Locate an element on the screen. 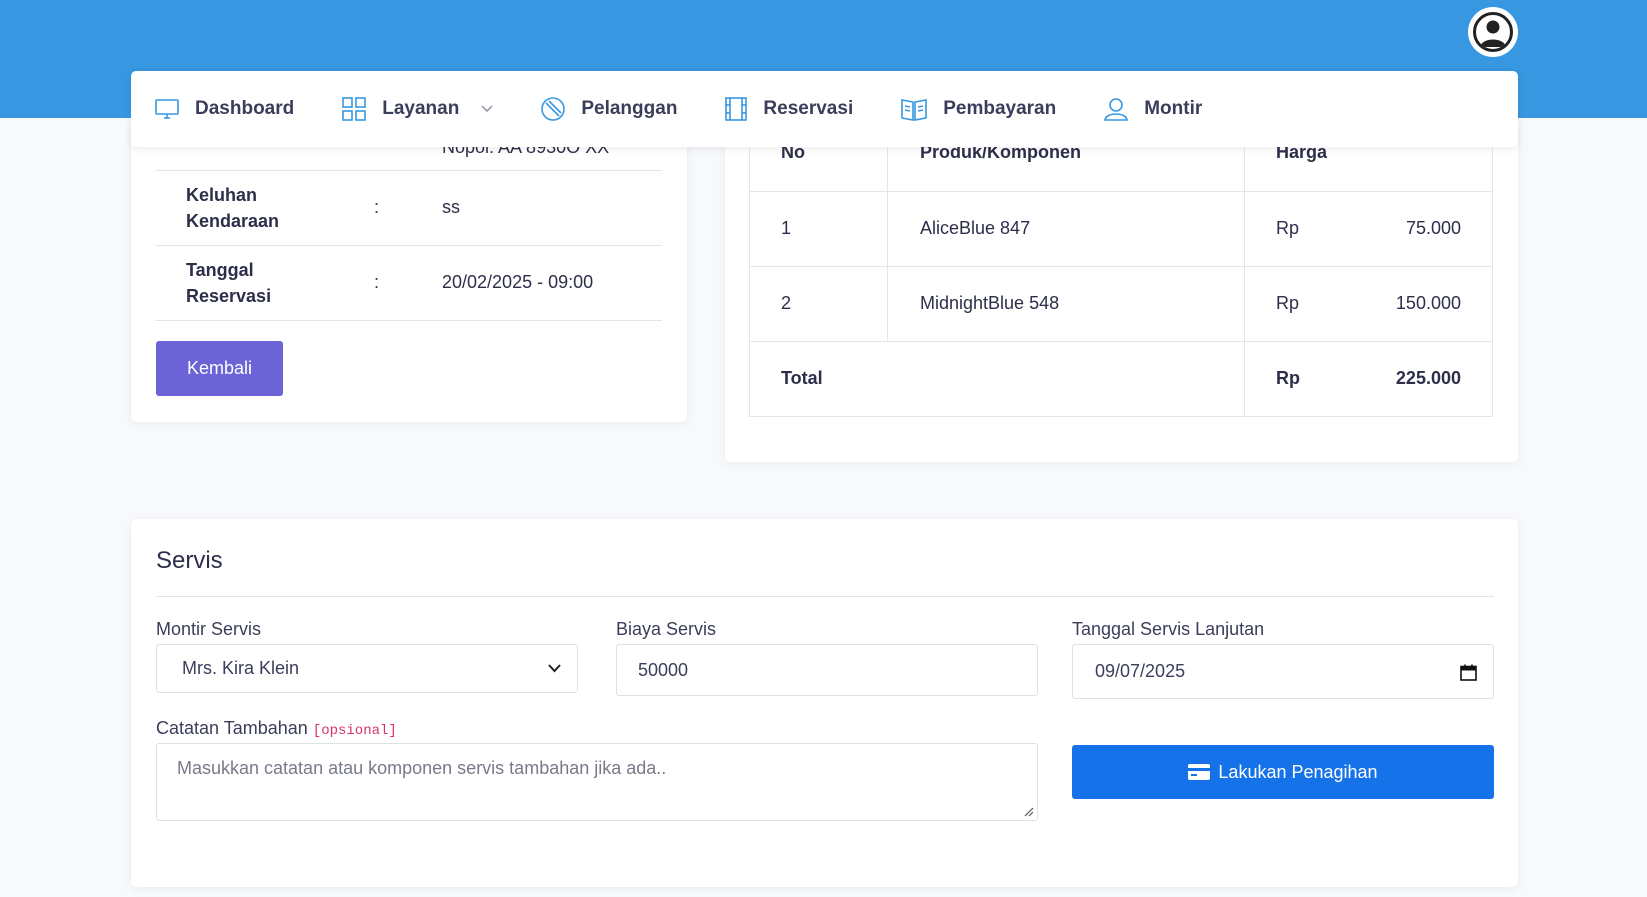  nav-label: Reservasi is located at coordinates (808, 108).